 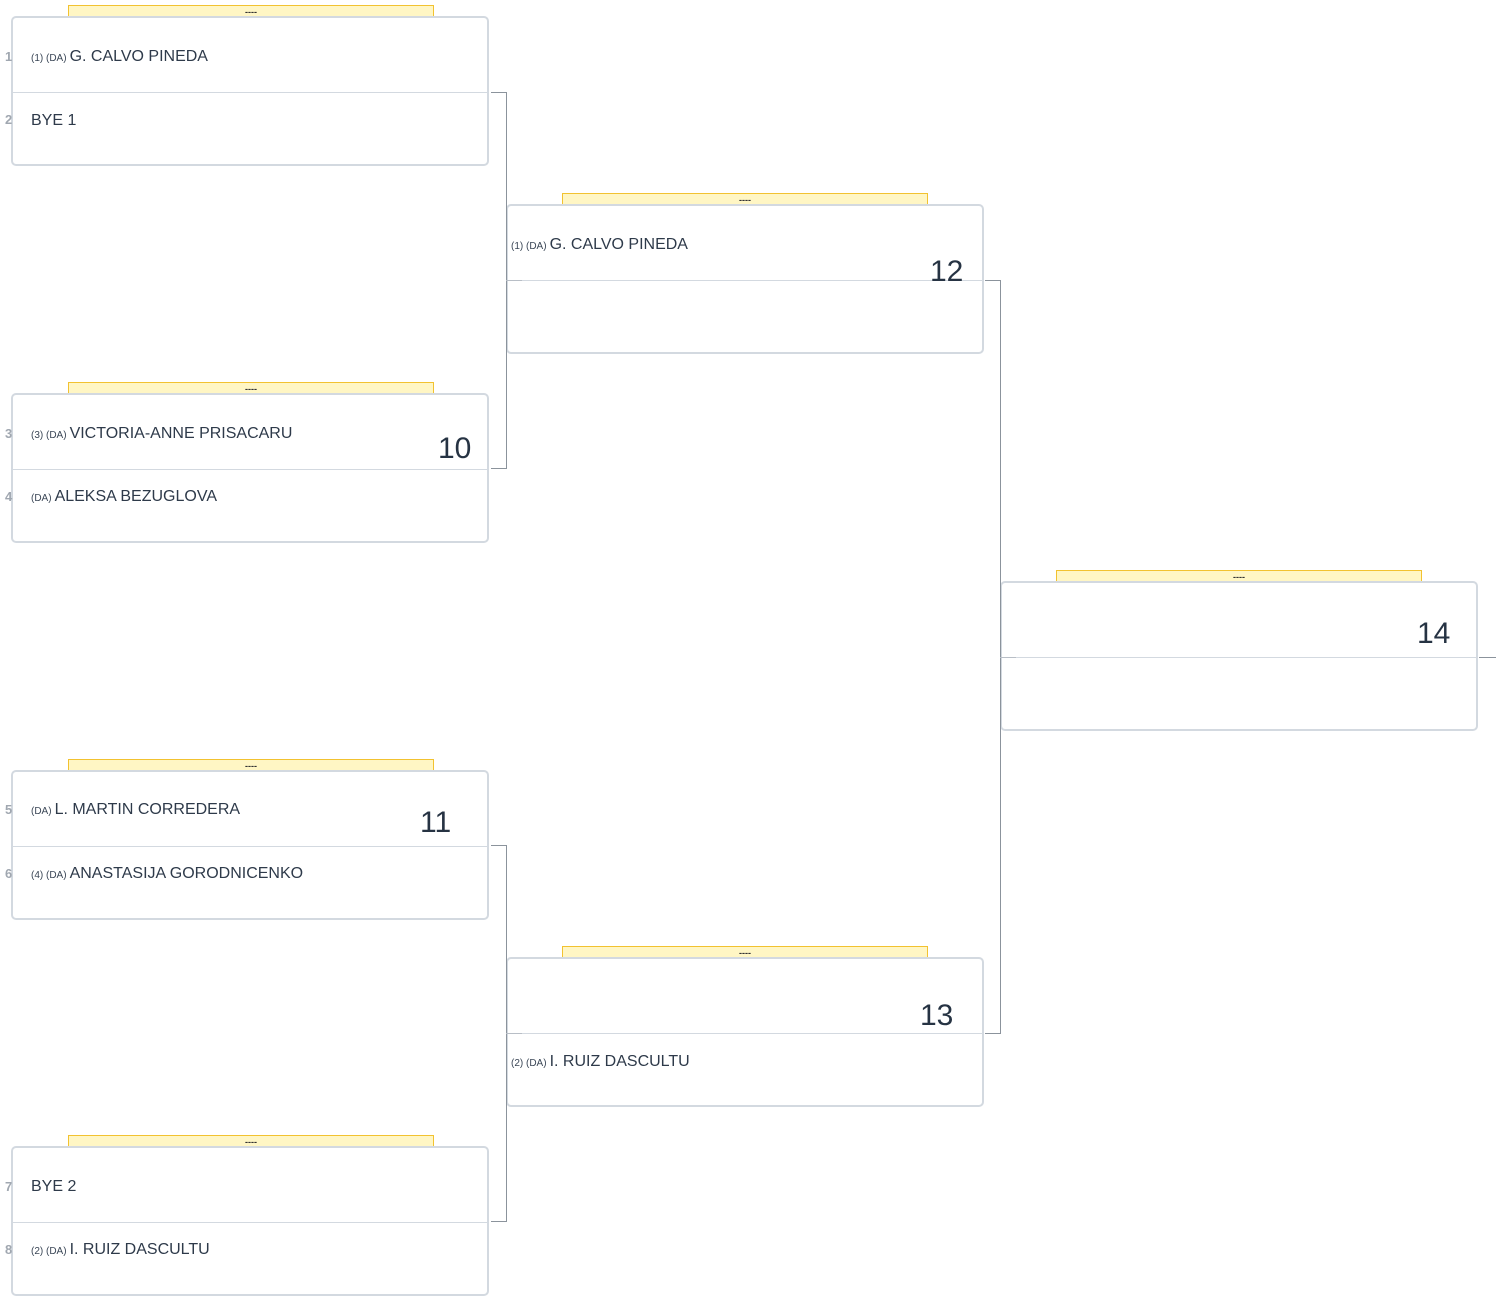 What do you see at coordinates (1434, 633) in the screenshot?
I see `match-number: 14` at bounding box center [1434, 633].